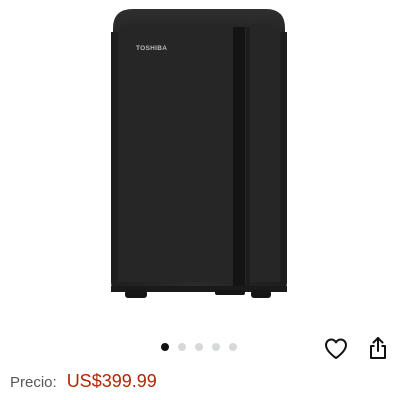 Image resolution: width=400 pixels, height=400 pixels. Describe the element at coordinates (111, 381) in the screenshot. I see `price-value: US$399.99` at that location.